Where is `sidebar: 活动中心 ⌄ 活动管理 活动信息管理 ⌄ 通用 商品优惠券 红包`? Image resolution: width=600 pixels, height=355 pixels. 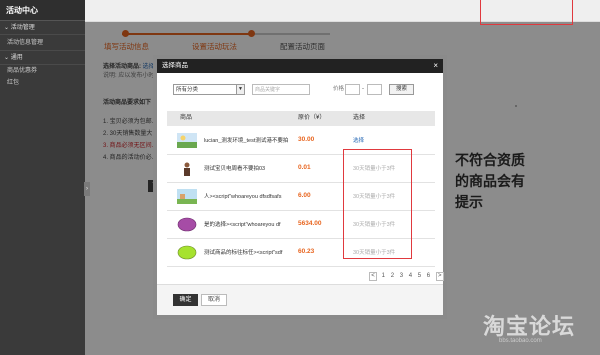 sidebar: 活动中心 ⌄ 活动管理 活动信息管理 ⌄ 通用 商品优惠券 红包 is located at coordinates (42, 177).